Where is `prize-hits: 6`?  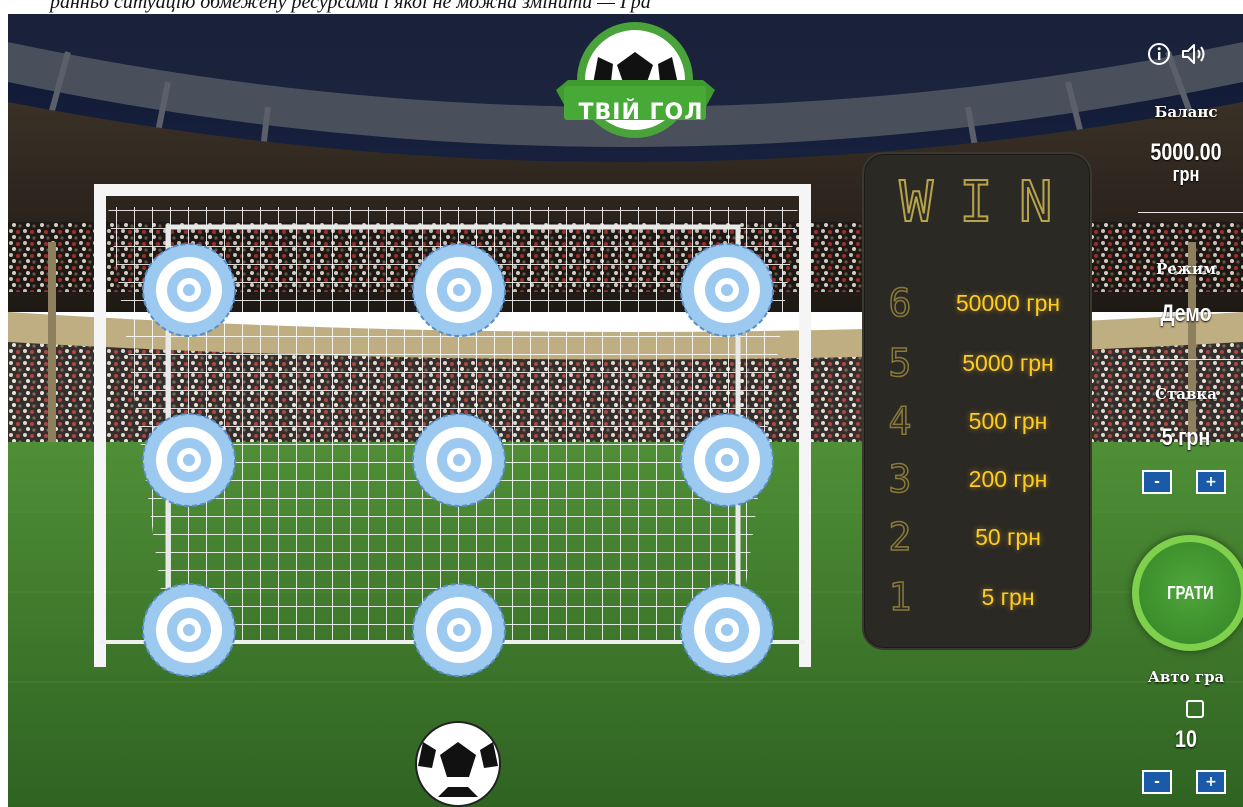 prize-hits: 6 is located at coordinates (900, 303).